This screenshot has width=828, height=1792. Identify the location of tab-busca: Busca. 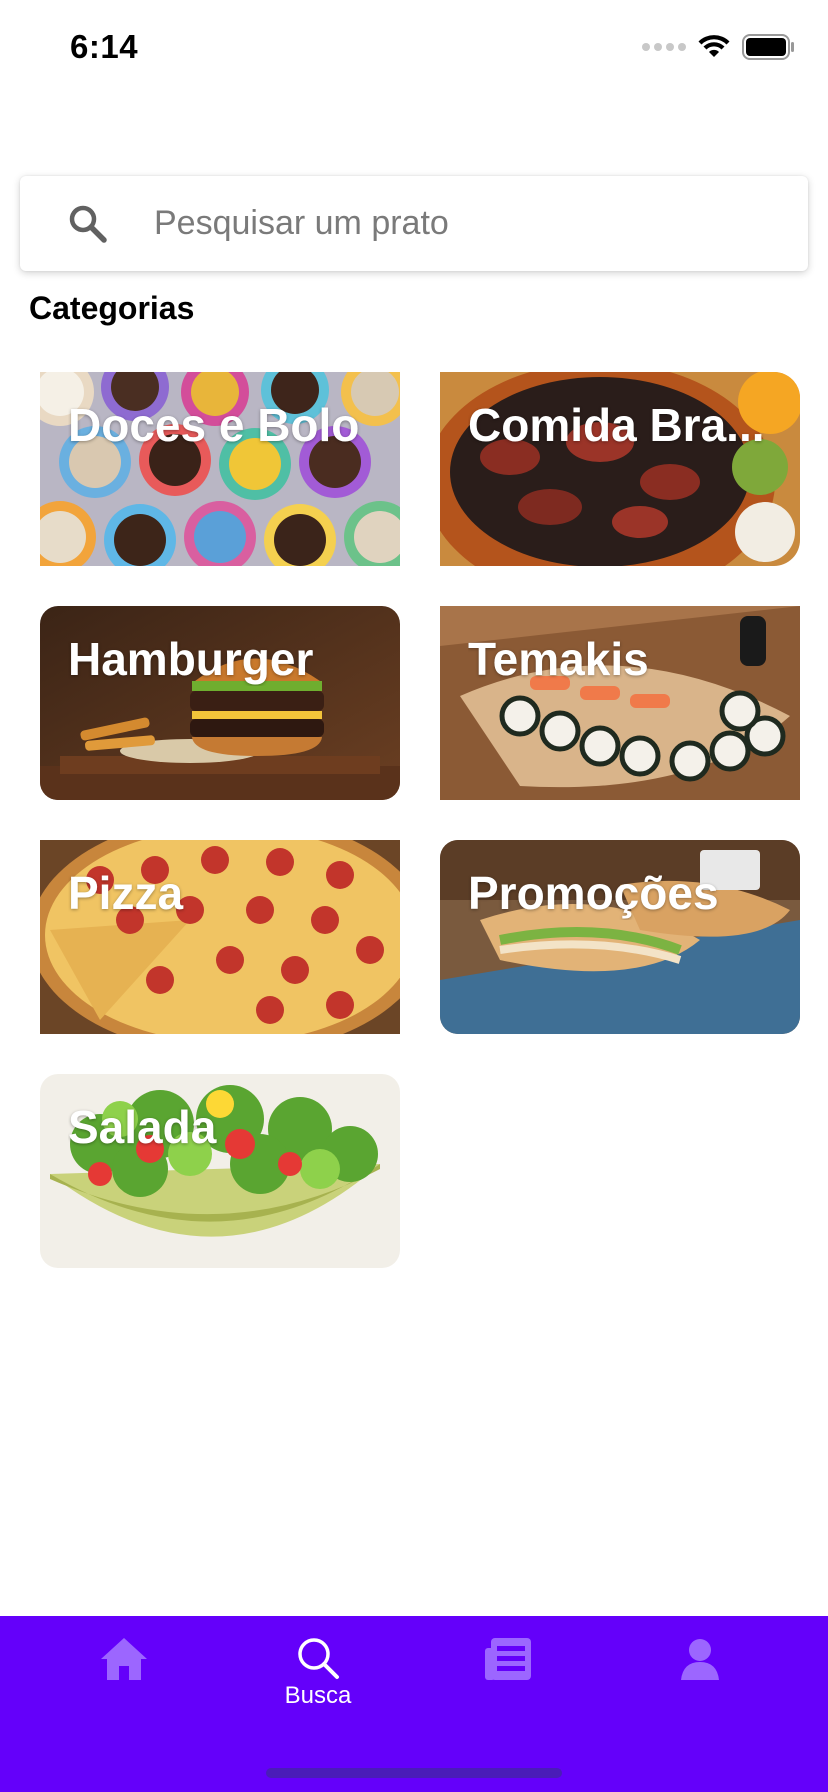
(318, 1681).